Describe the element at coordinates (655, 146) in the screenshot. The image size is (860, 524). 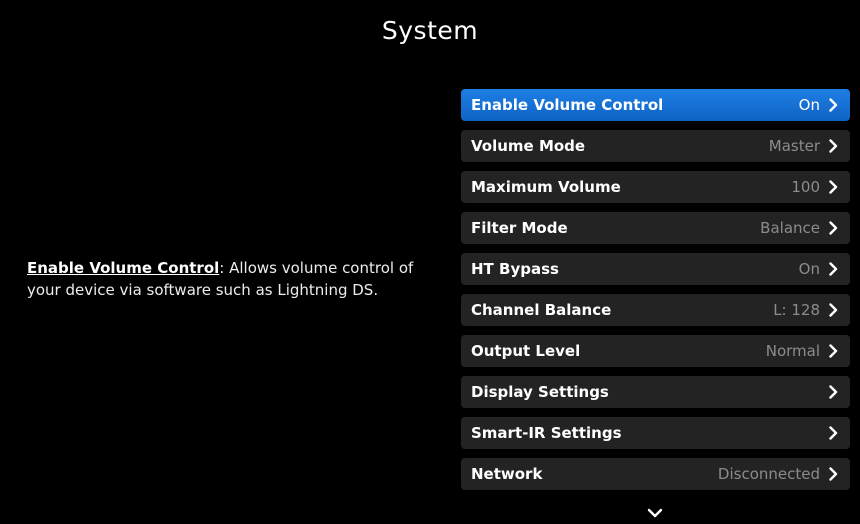
I see `menu-item-volume-mode: Volume Mode Master` at that location.